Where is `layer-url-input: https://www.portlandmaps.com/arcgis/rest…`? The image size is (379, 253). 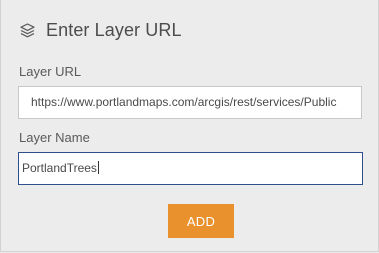
layer-url-input: https://www.portlandmaps.com/arcgis/rest… is located at coordinates (190, 102).